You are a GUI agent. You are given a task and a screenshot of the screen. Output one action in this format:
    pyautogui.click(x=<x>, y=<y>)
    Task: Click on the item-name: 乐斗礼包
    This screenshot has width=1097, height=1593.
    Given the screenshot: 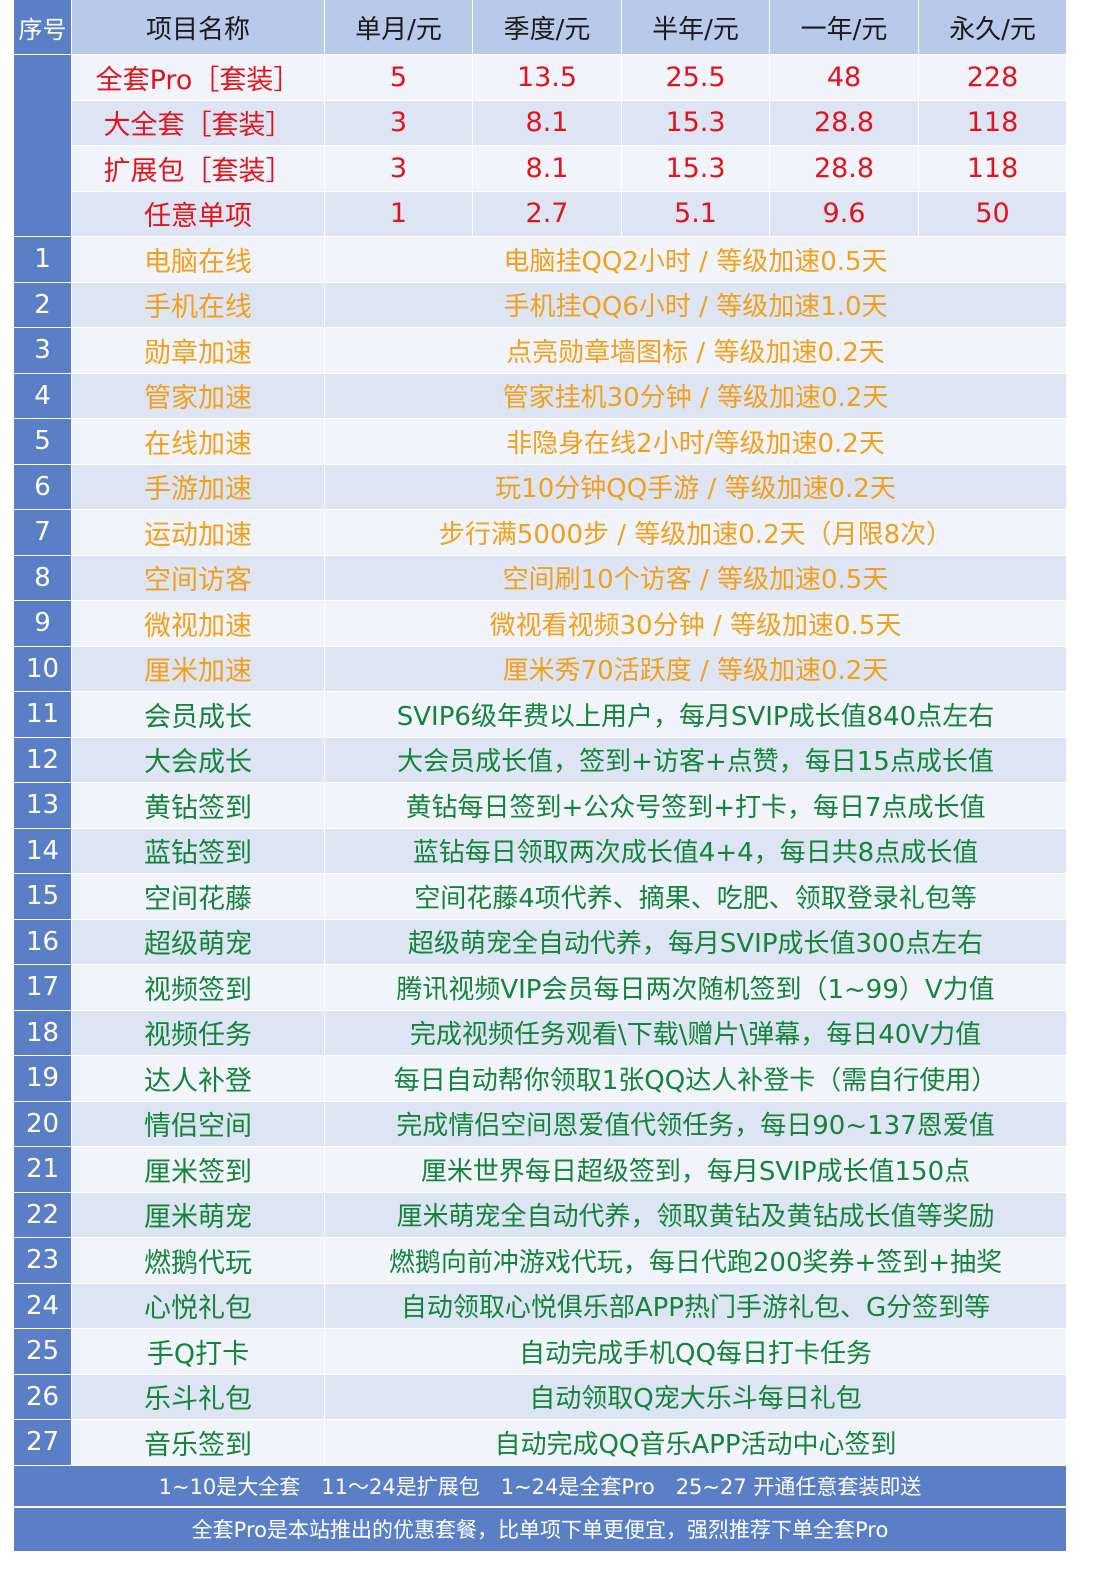 What is the action you would take?
    pyautogui.click(x=198, y=1397)
    